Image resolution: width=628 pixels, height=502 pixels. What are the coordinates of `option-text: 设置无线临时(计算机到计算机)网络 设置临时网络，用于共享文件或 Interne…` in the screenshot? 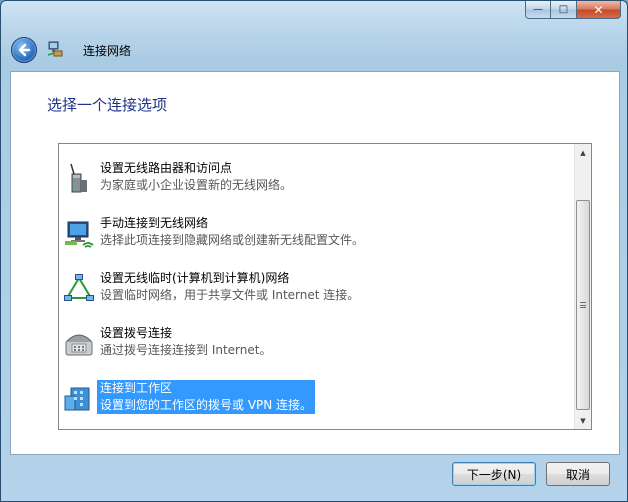 It's located at (229, 287).